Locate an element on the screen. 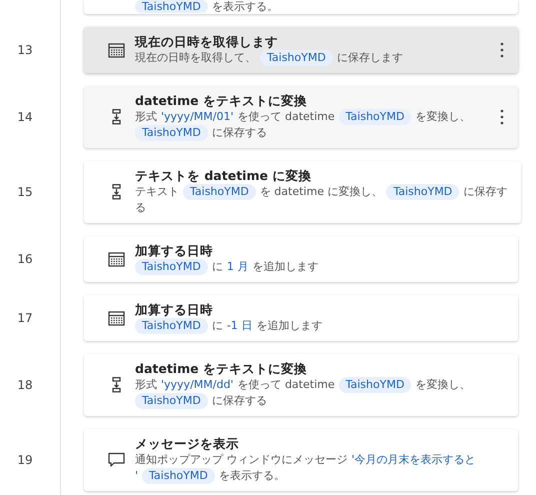 The width and height of the screenshot is (536, 495). action-card: datetime をテキストに変換 形式 'yyyy/MM/dd' を使って datetime TaishoYMD を変換し、 TaishoYMD に保存する is located at coordinates (301, 385).